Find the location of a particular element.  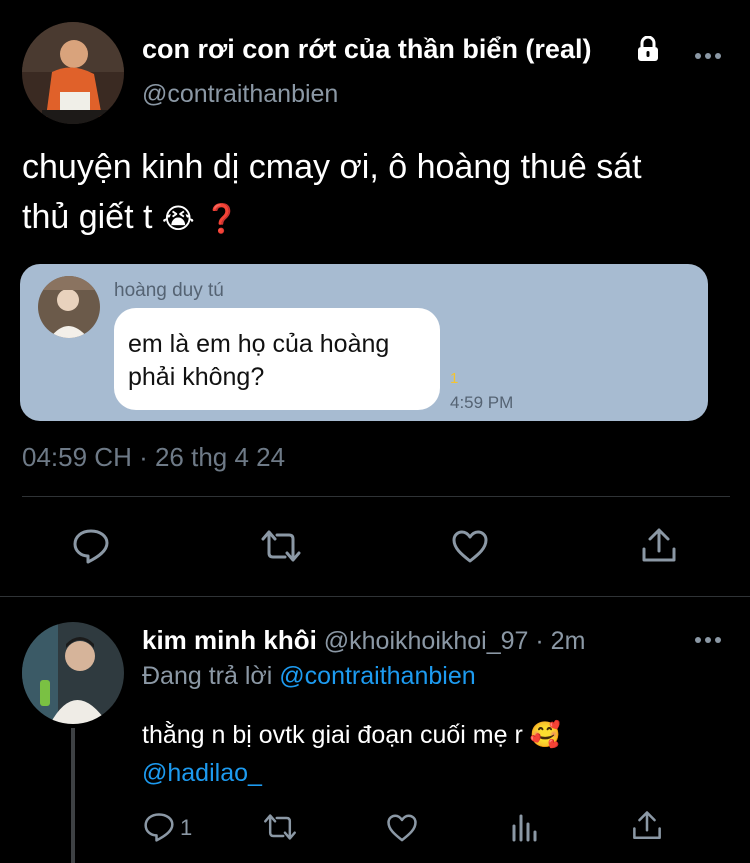

replying-to-line: Đang trả lời @contraithanbien is located at coordinates (309, 676).